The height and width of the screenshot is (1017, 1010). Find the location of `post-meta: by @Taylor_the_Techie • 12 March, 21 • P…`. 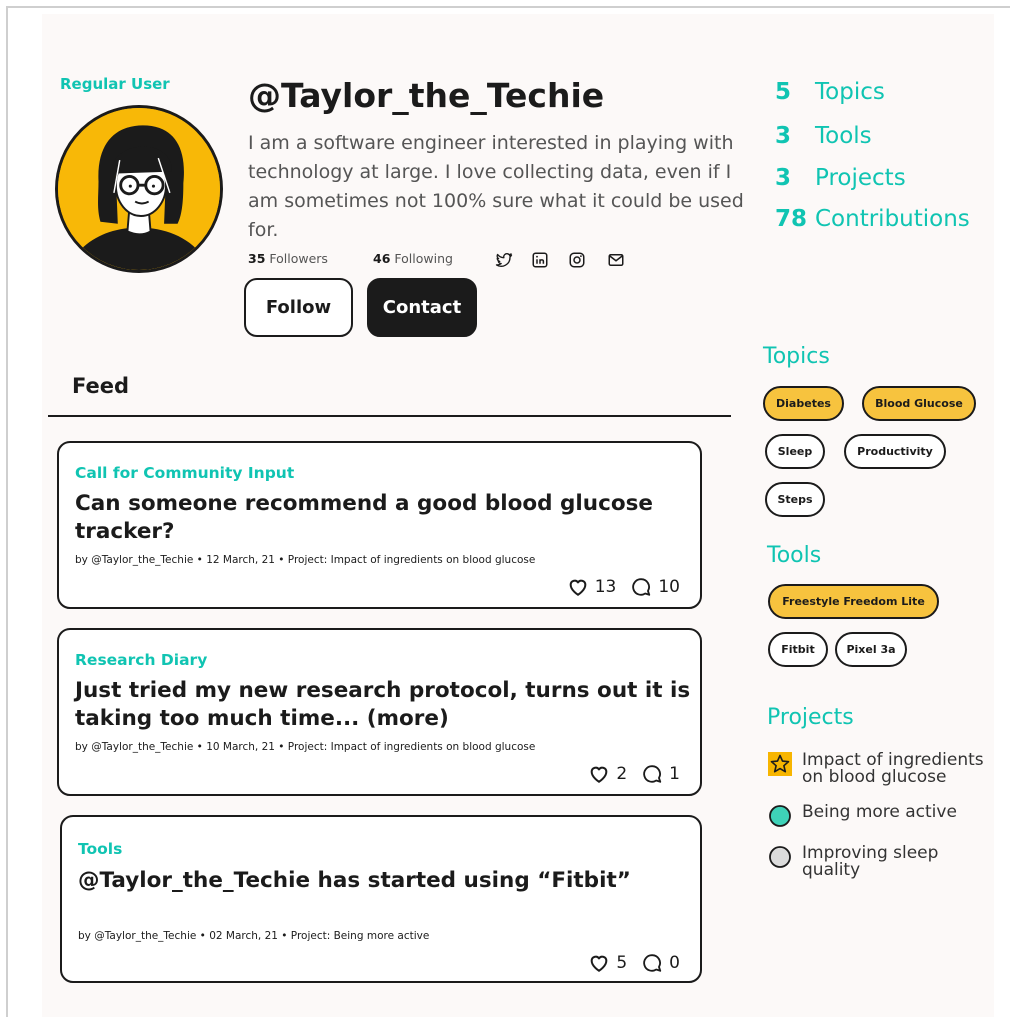

post-meta: by @Taylor_the_Techie • 12 March, 21 • P… is located at coordinates (305, 560).